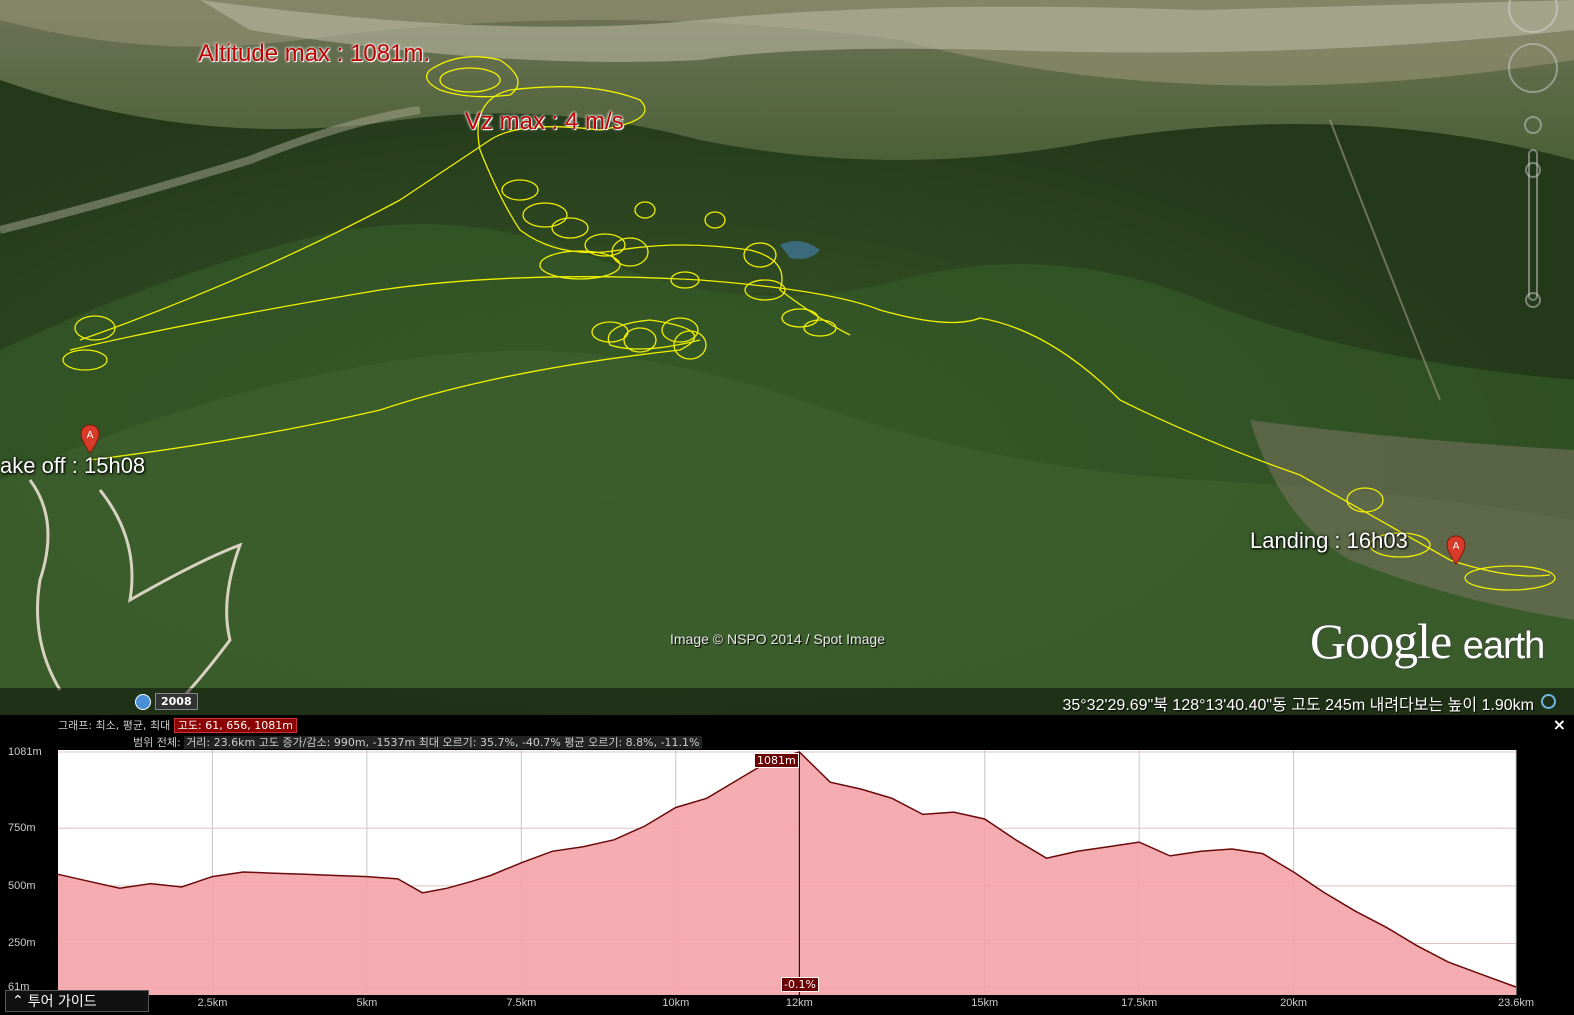 This screenshot has height=1015, width=1574. What do you see at coordinates (1533, 68) in the screenshot?
I see `move-joystick-icon` at bounding box center [1533, 68].